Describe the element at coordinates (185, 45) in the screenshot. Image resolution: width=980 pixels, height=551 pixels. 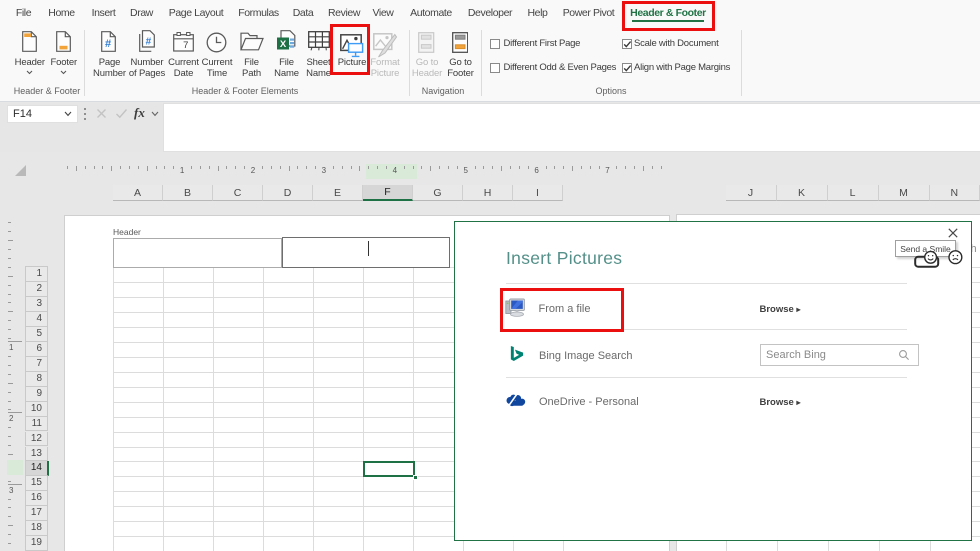
I see `svg-text: 7` at that location.